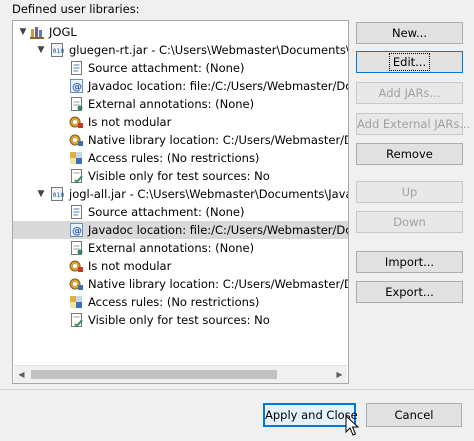  I want to click on library-icon, so click(37, 32).